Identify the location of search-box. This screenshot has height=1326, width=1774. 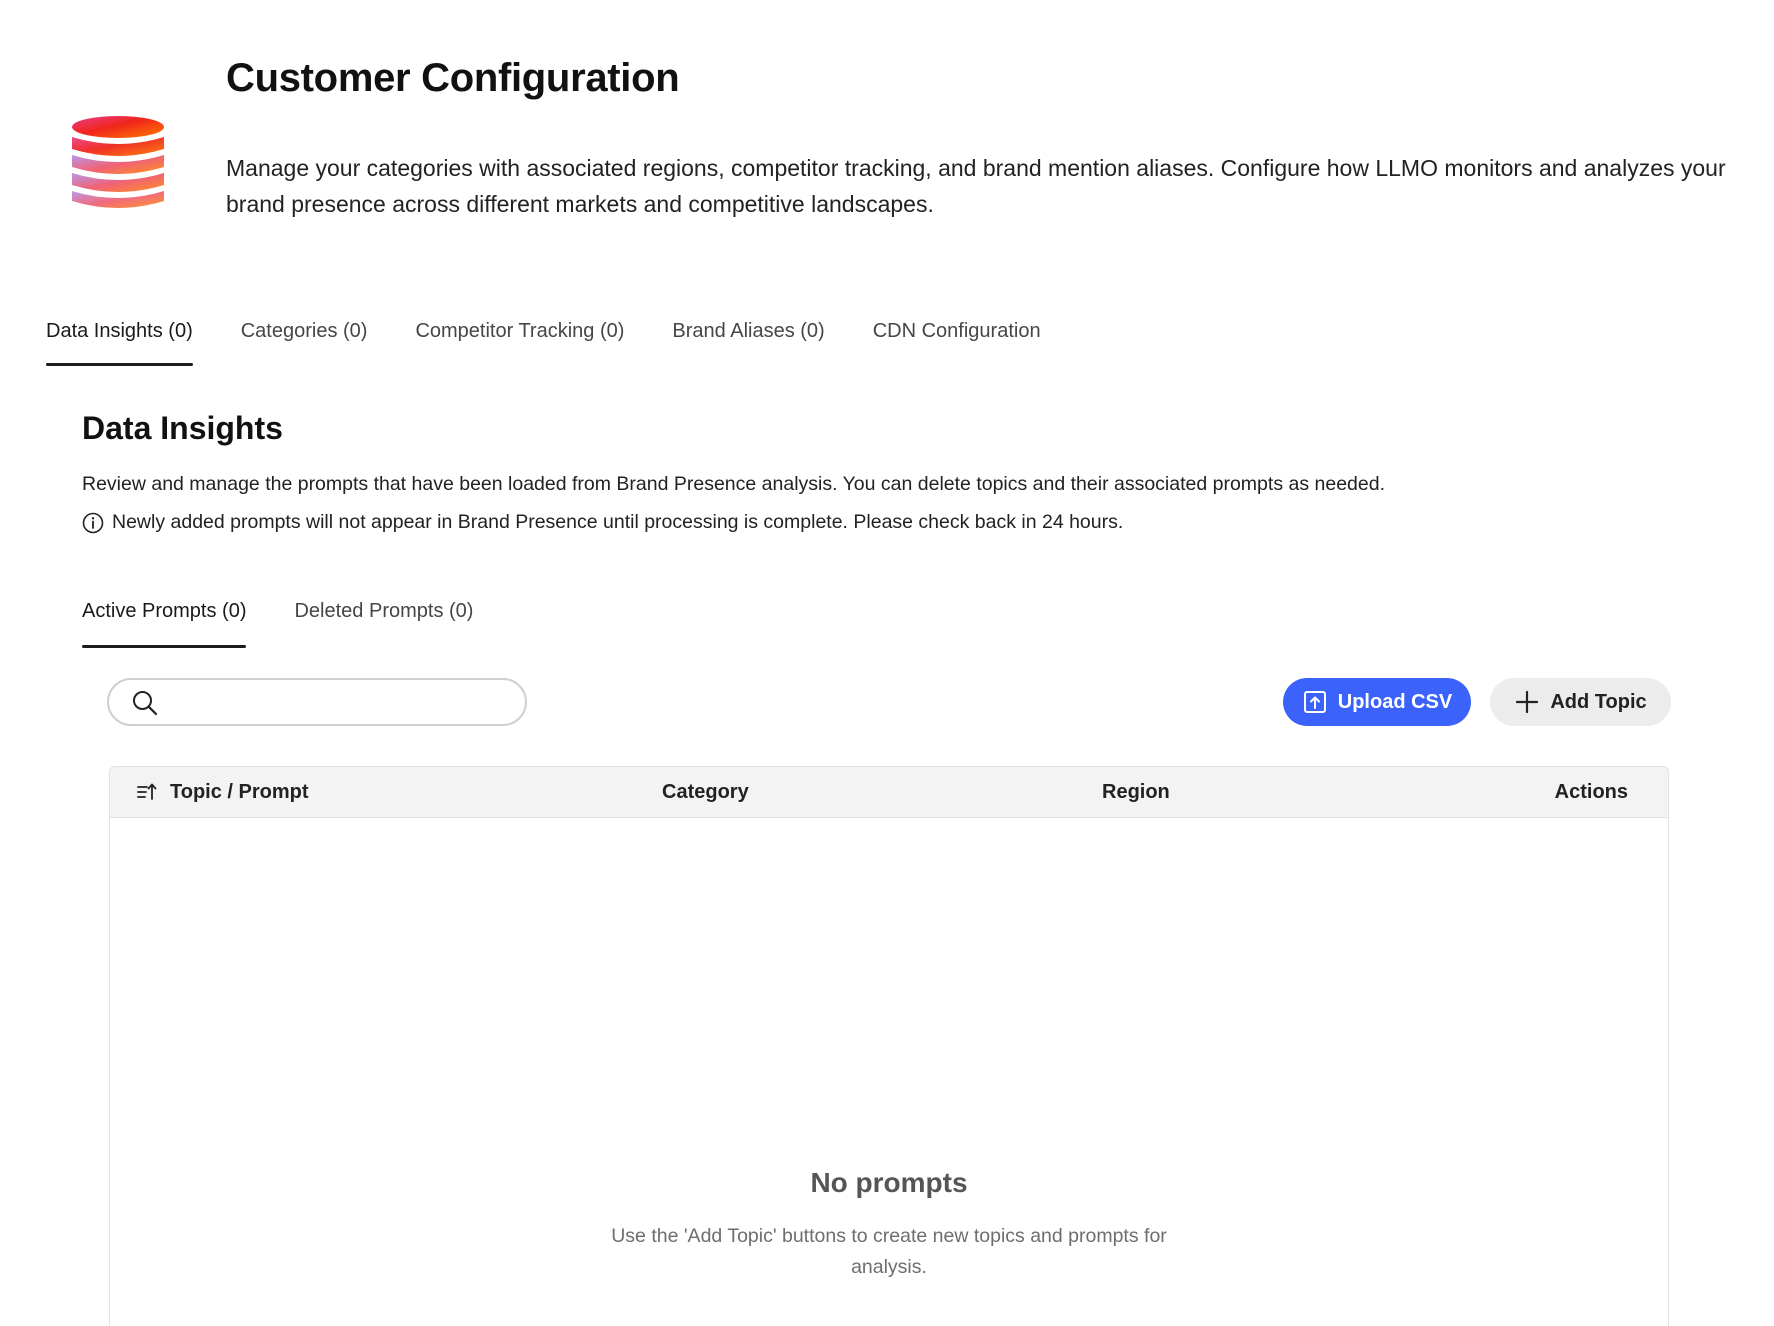
(317, 702).